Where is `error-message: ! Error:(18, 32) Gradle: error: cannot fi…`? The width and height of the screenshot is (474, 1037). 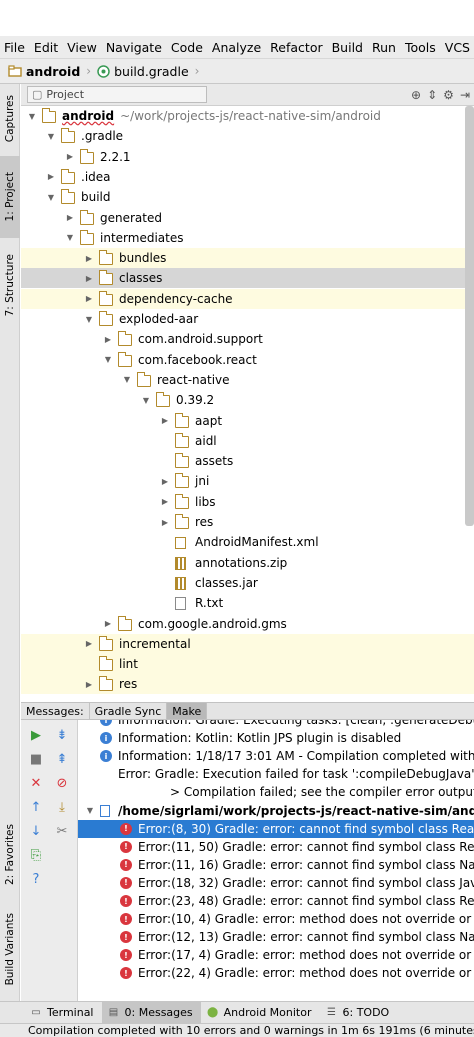
error-message: ! Error:(18, 32) Gradle: error: cannot fi… is located at coordinates (276, 883).